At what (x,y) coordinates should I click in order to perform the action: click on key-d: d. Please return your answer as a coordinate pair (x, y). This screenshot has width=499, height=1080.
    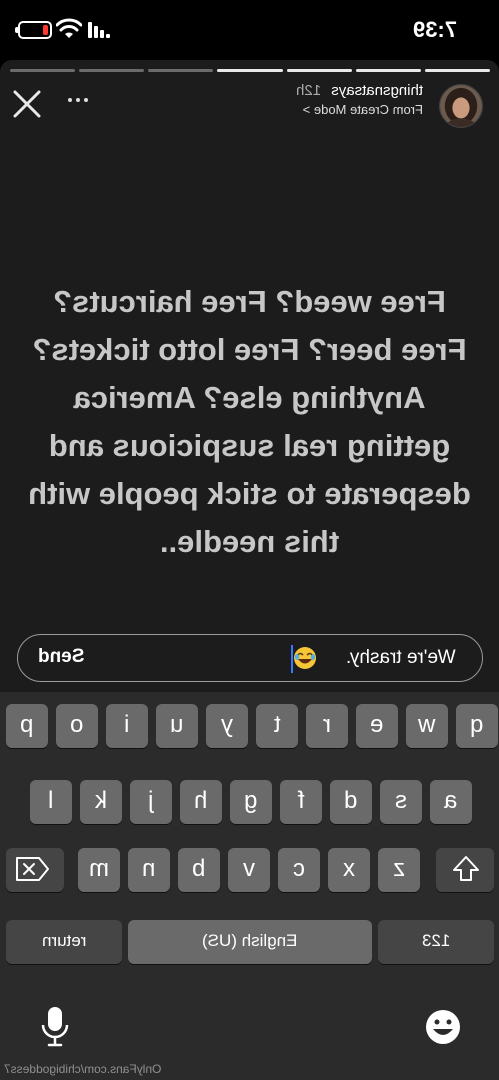
    Looking at the image, I should click on (351, 802).